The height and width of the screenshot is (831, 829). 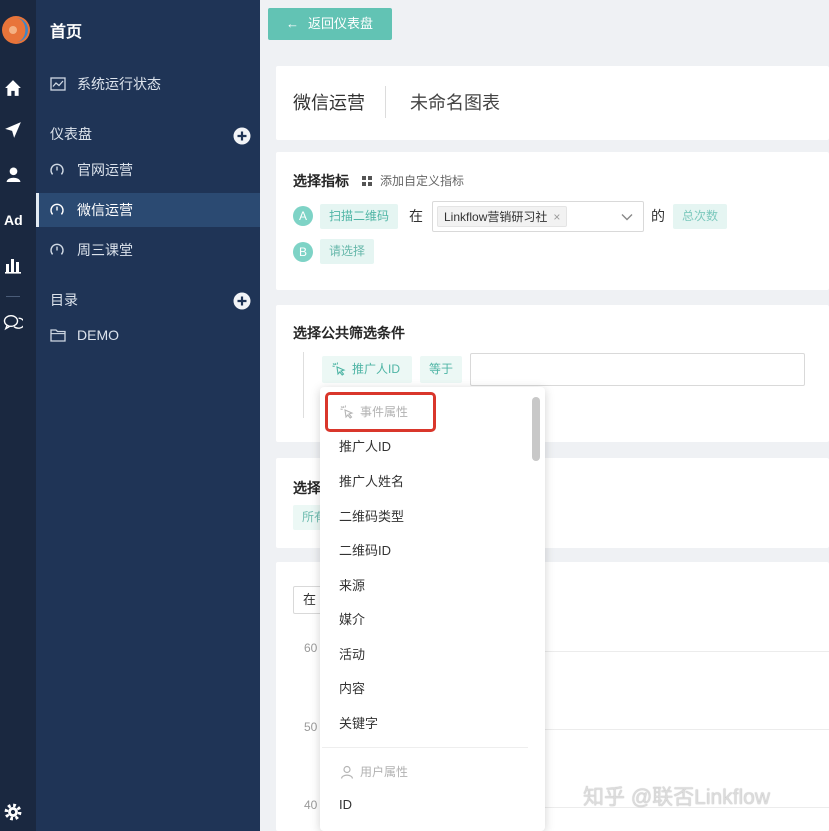 What do you see at coordinates (242, 301) in the screenshot?
I see `add-folder-icon` at bounding box center [242, 301].